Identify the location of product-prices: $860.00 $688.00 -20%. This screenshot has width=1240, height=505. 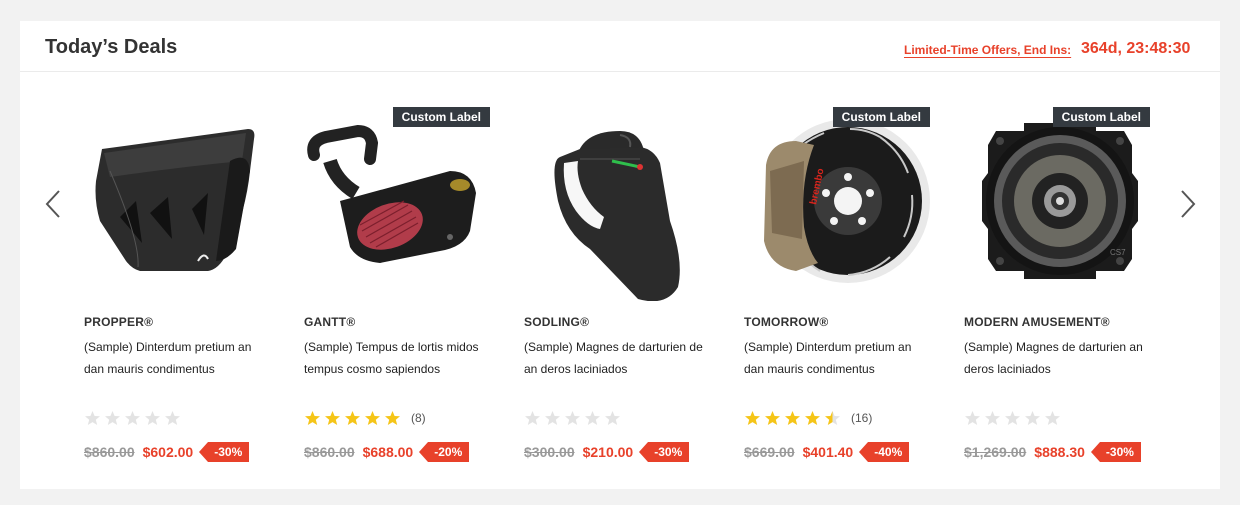
(387, 452).